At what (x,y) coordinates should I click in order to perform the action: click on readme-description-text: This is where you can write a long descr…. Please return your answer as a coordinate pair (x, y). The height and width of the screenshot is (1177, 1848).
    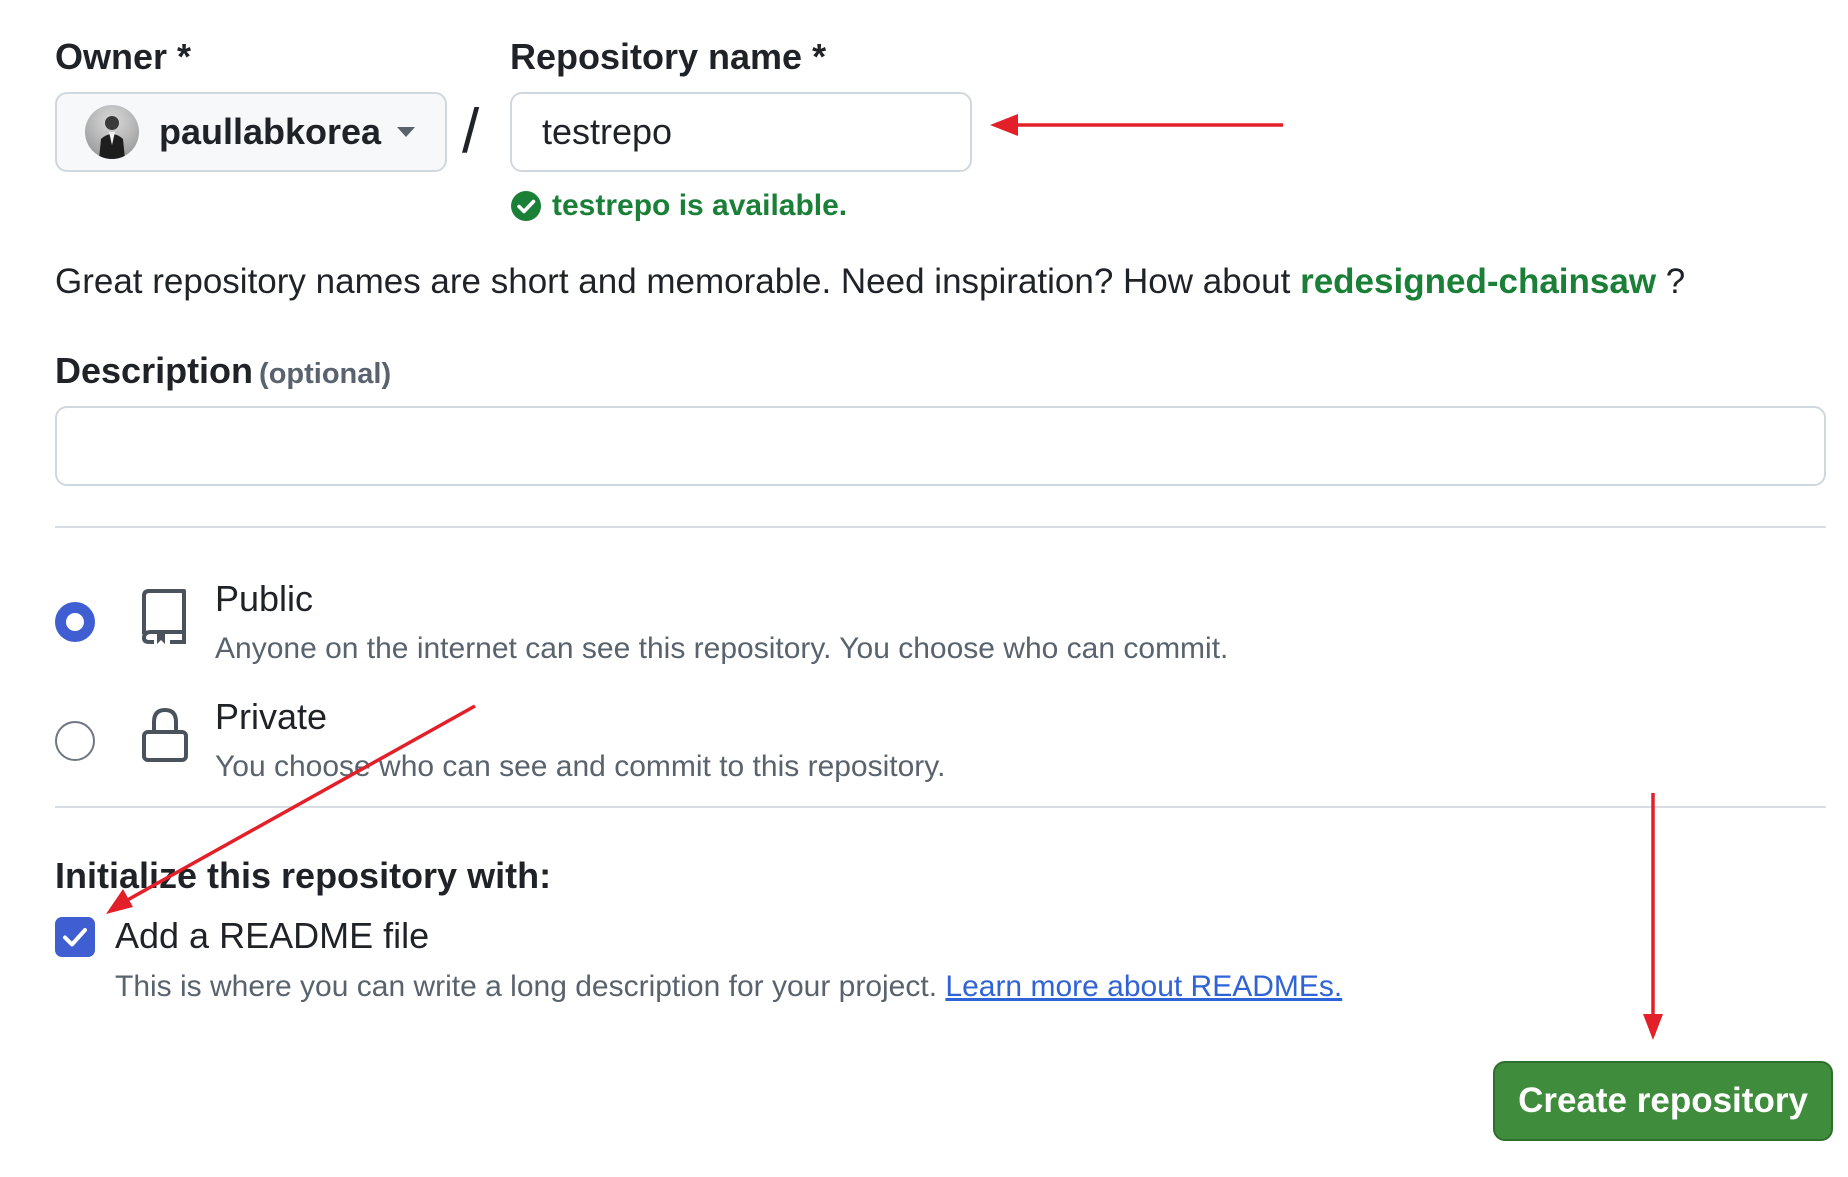
    Looking at the image, I should click on (526, 986).